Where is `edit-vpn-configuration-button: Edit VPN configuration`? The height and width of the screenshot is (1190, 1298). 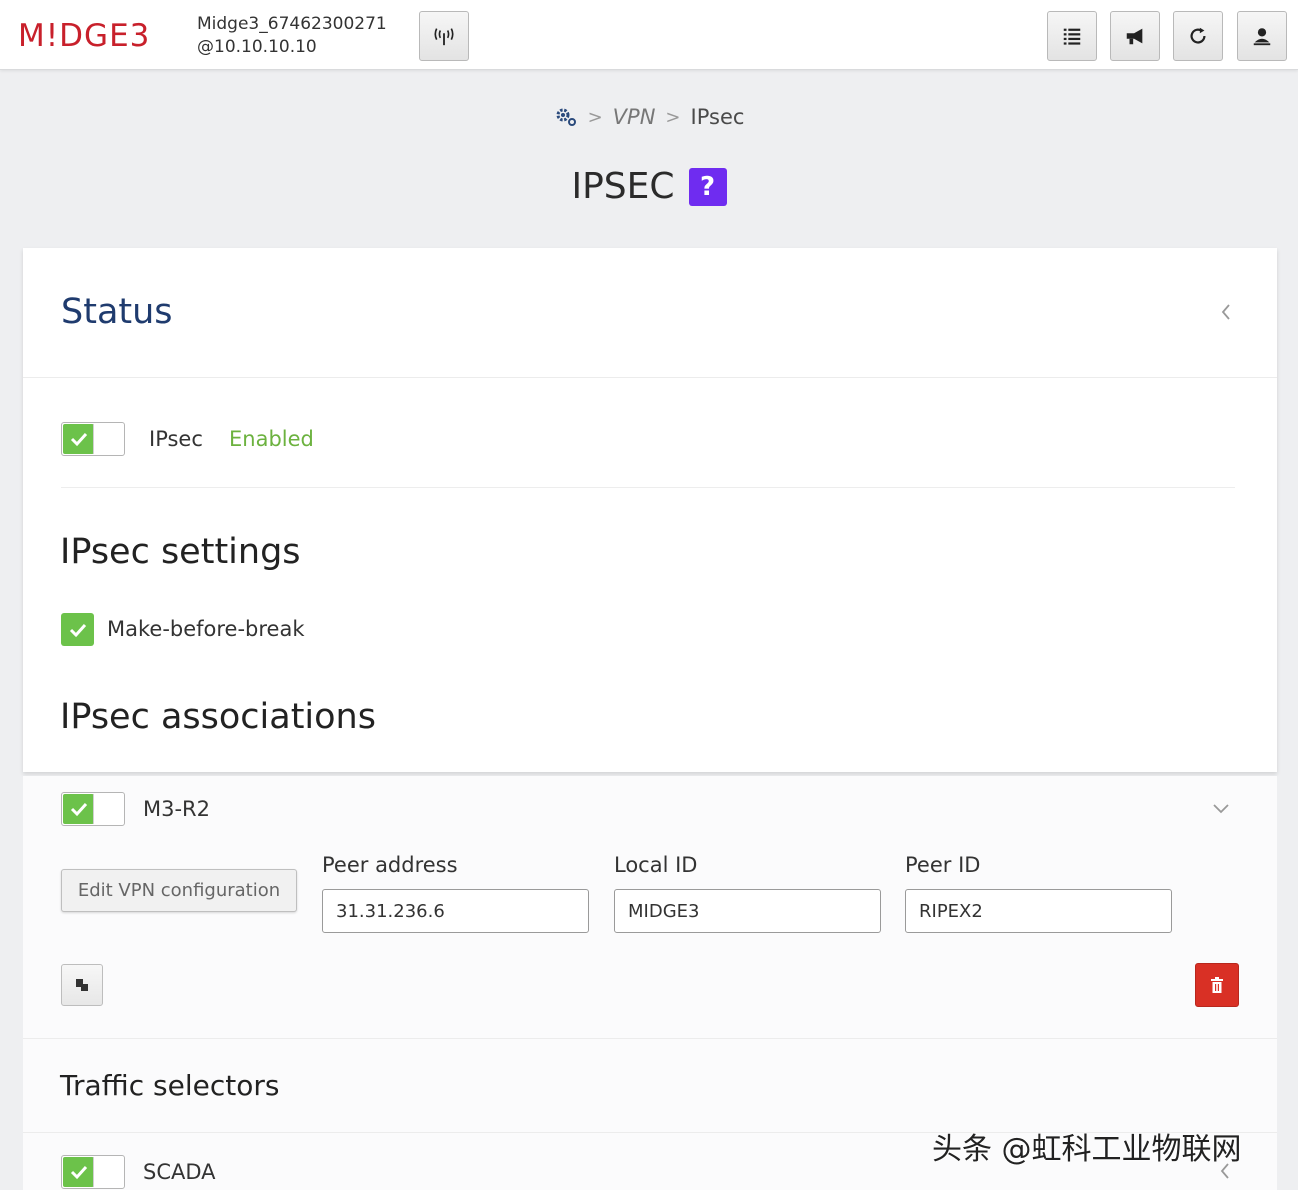
edit-vpn-configuration-button: Edit VPN configuration is located at coordinates (179, 890).